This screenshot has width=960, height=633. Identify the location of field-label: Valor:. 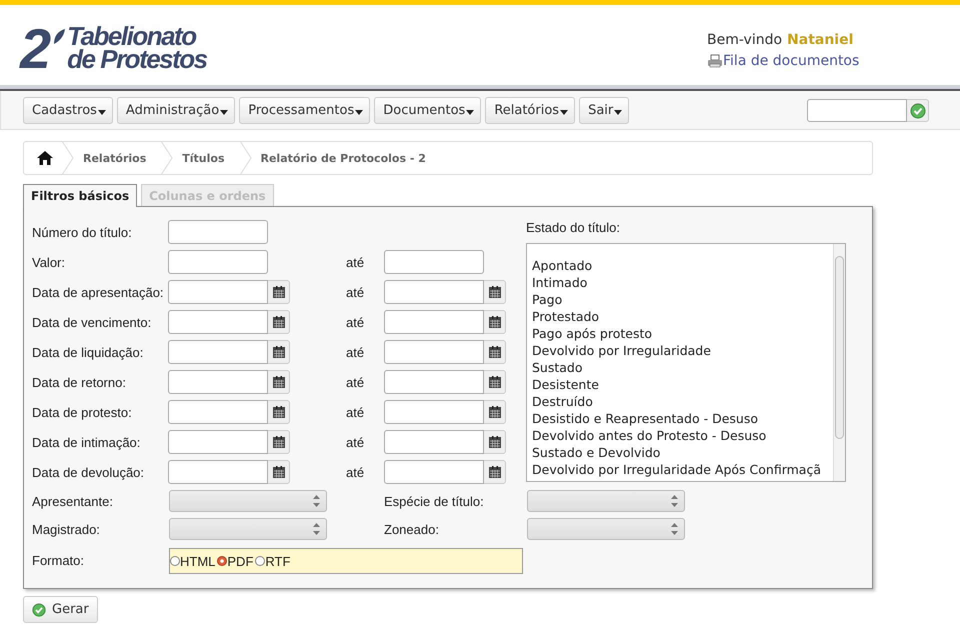
(49, 262).